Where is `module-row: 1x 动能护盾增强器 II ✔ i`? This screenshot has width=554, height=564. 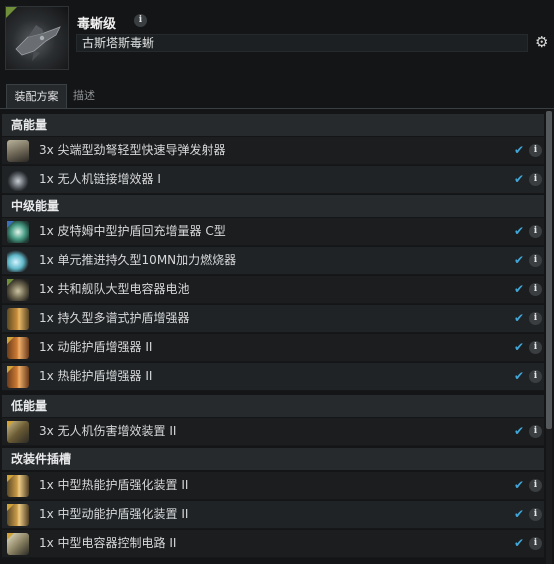
module-row: 1x 动能护盾增强器 II ✔ i is located at coordinates (273, 348).